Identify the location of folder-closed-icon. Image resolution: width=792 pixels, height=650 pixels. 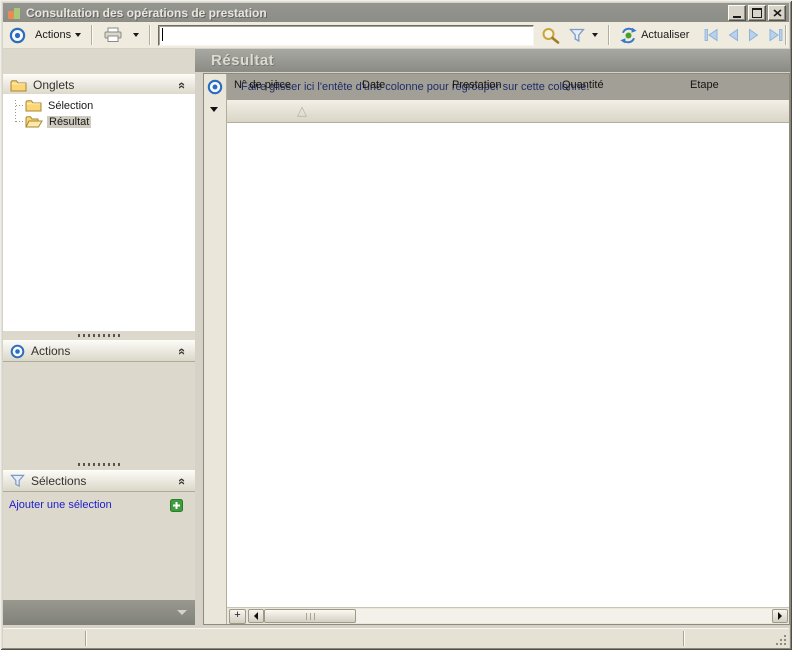
(33, 106).